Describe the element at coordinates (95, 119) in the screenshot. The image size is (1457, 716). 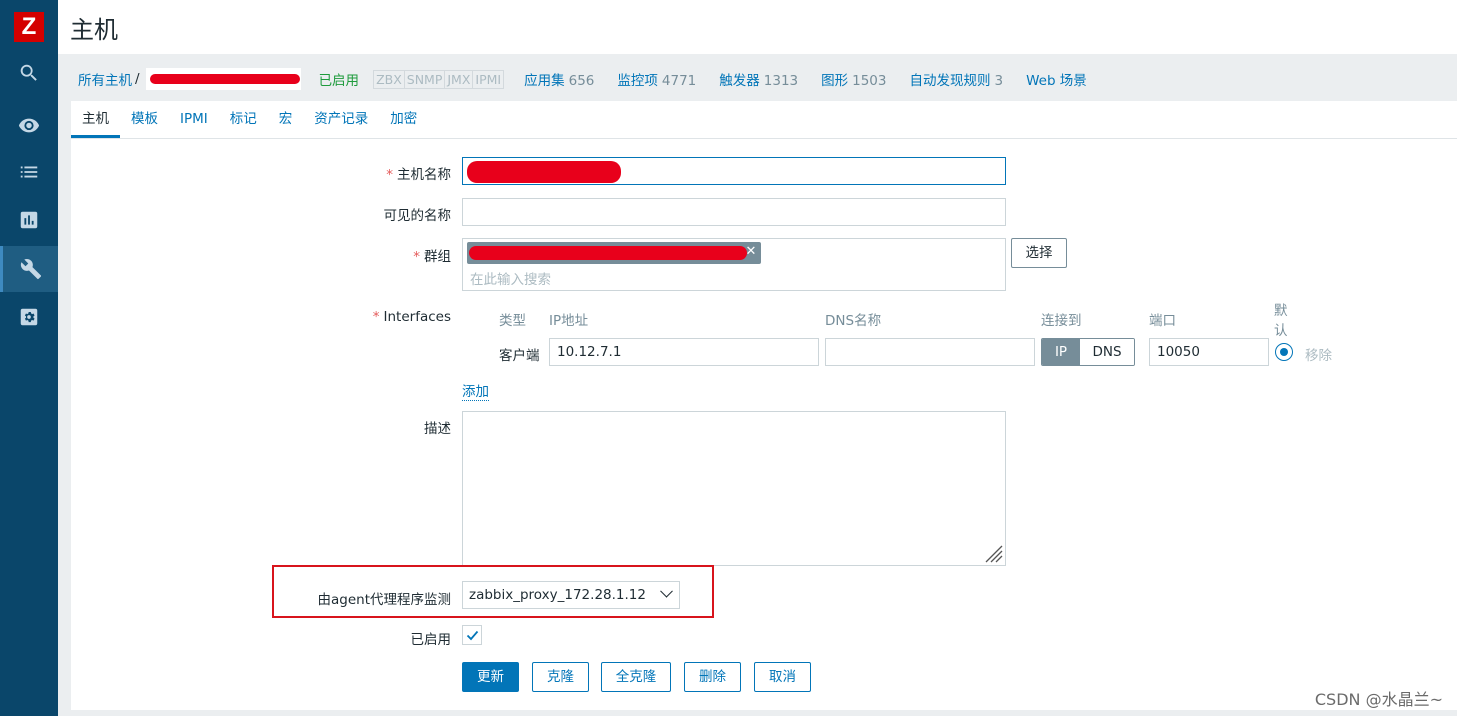
I see `tab-host: 主机` at that location.